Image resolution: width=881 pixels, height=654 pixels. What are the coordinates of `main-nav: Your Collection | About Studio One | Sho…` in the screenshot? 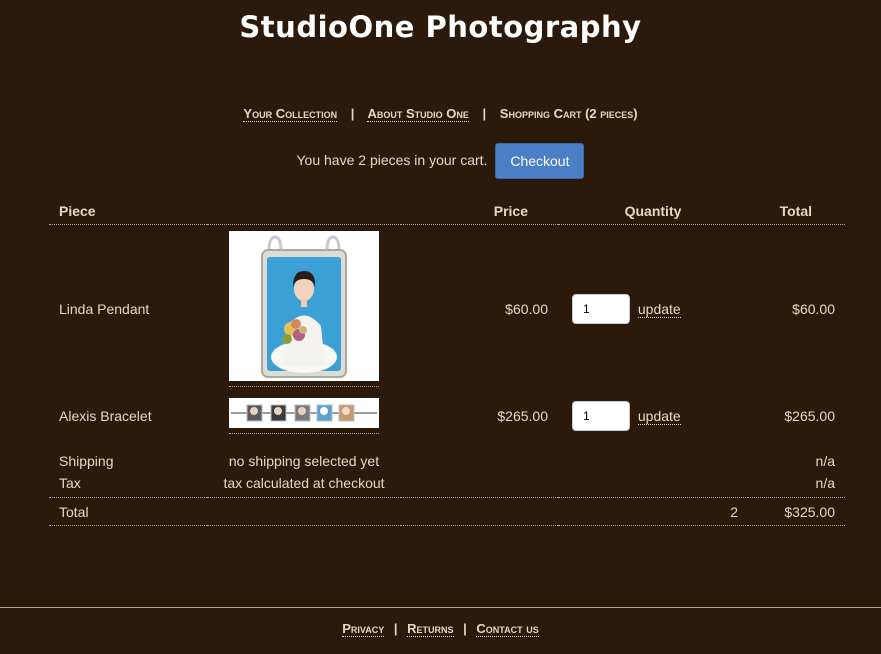 It's located at (440, 114).